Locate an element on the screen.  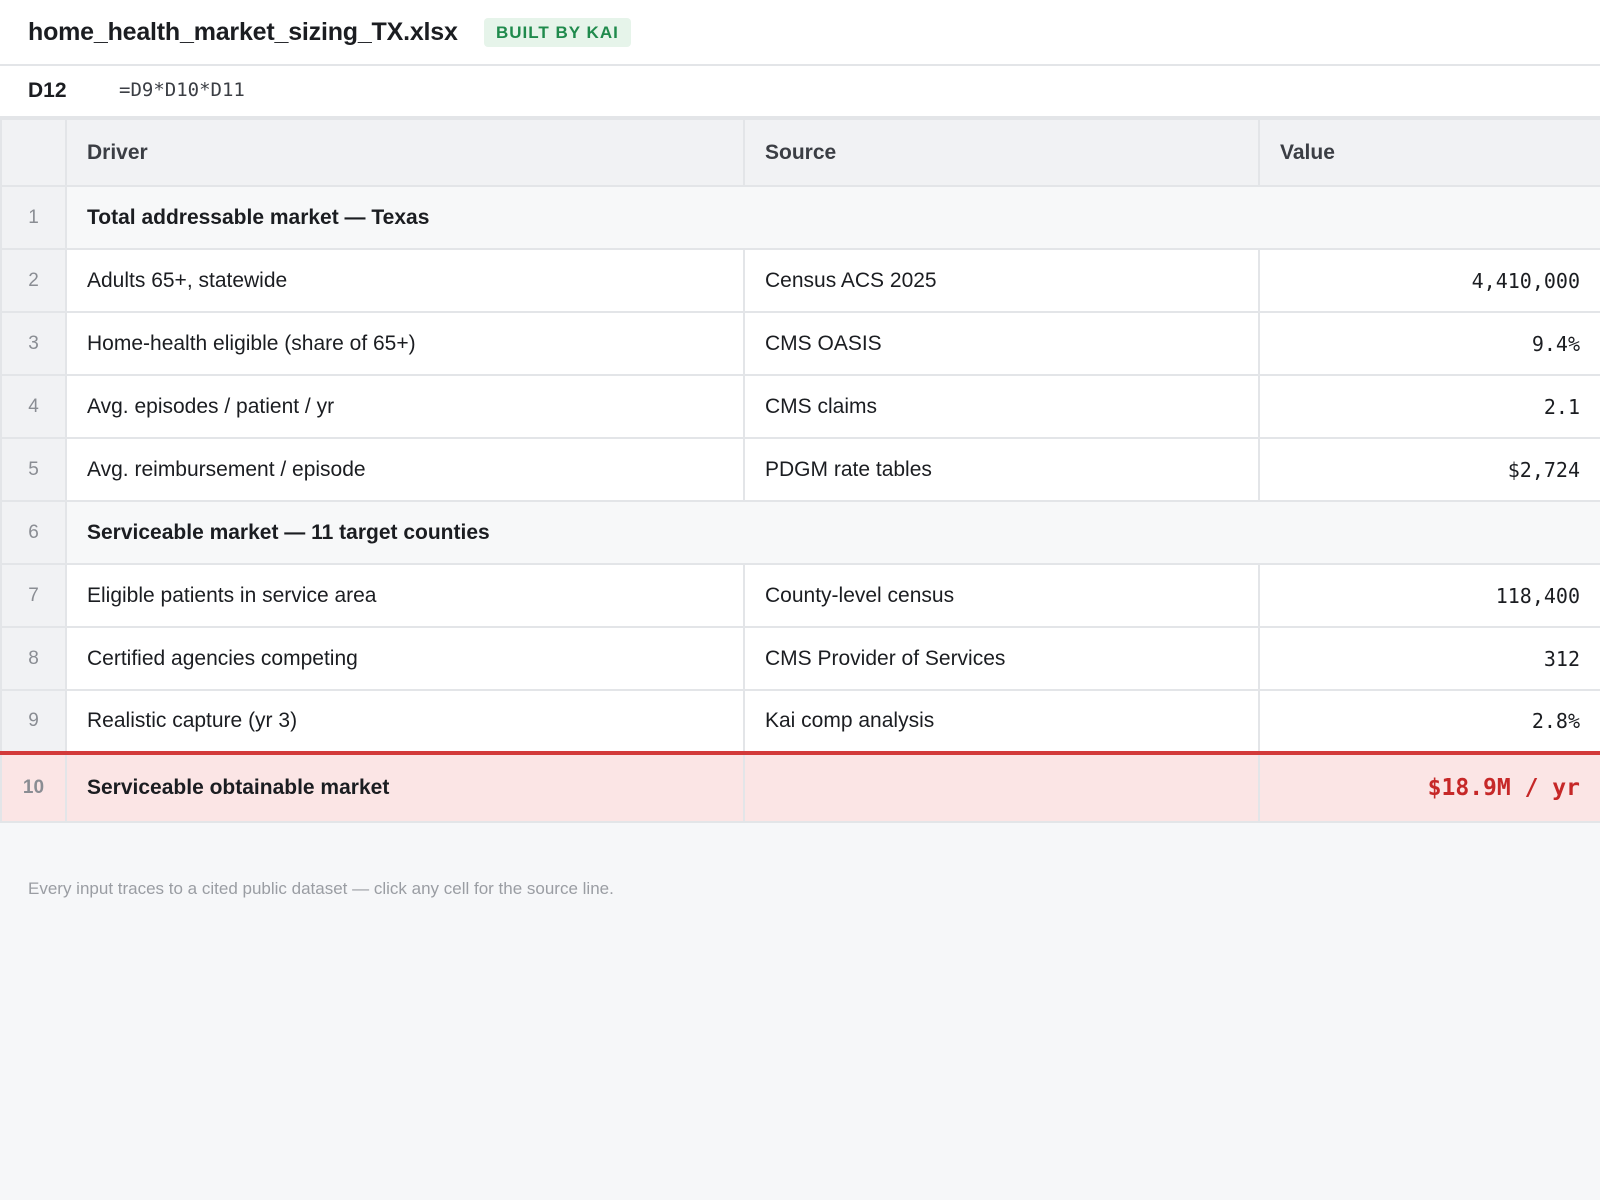
row-number: 2 is located at coordinates (33, 280).